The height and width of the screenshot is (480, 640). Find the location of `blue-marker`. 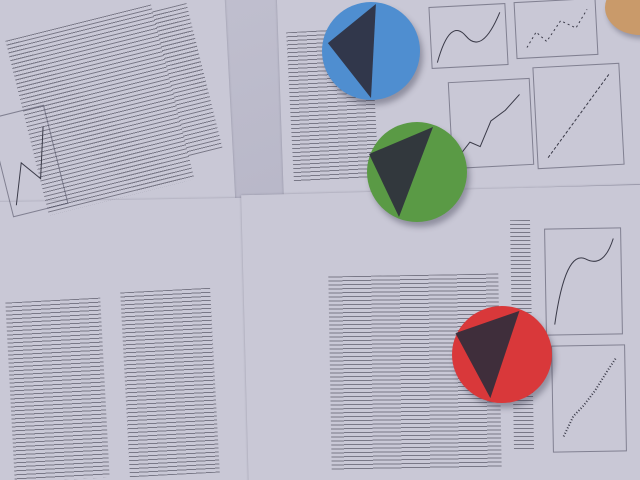

blue-marker is located at coordinates (371, 51).